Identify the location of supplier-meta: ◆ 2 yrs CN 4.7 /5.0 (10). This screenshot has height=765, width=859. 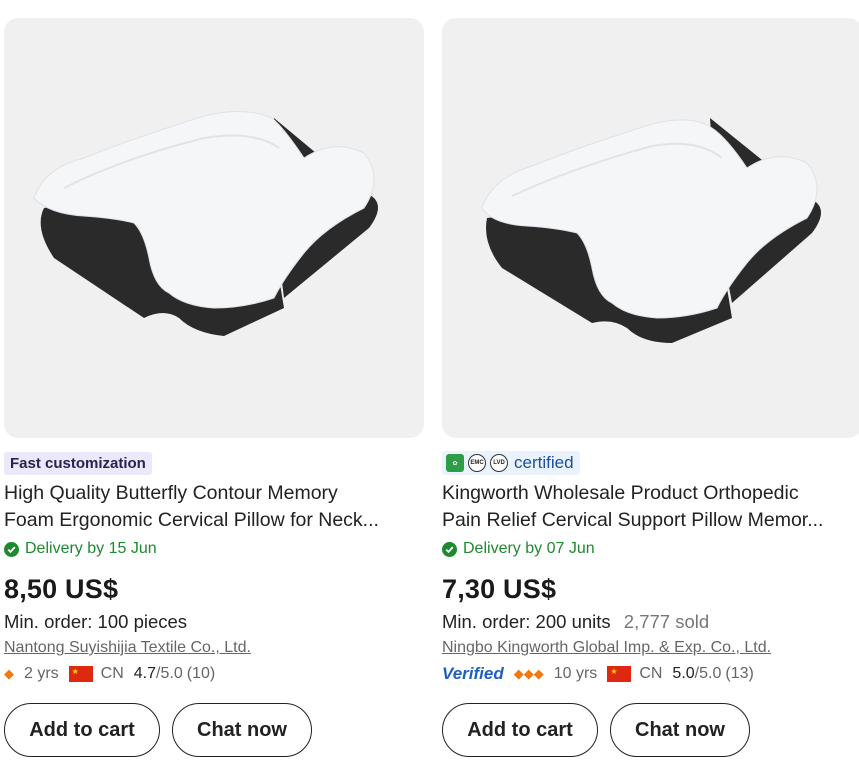
(214, 674).